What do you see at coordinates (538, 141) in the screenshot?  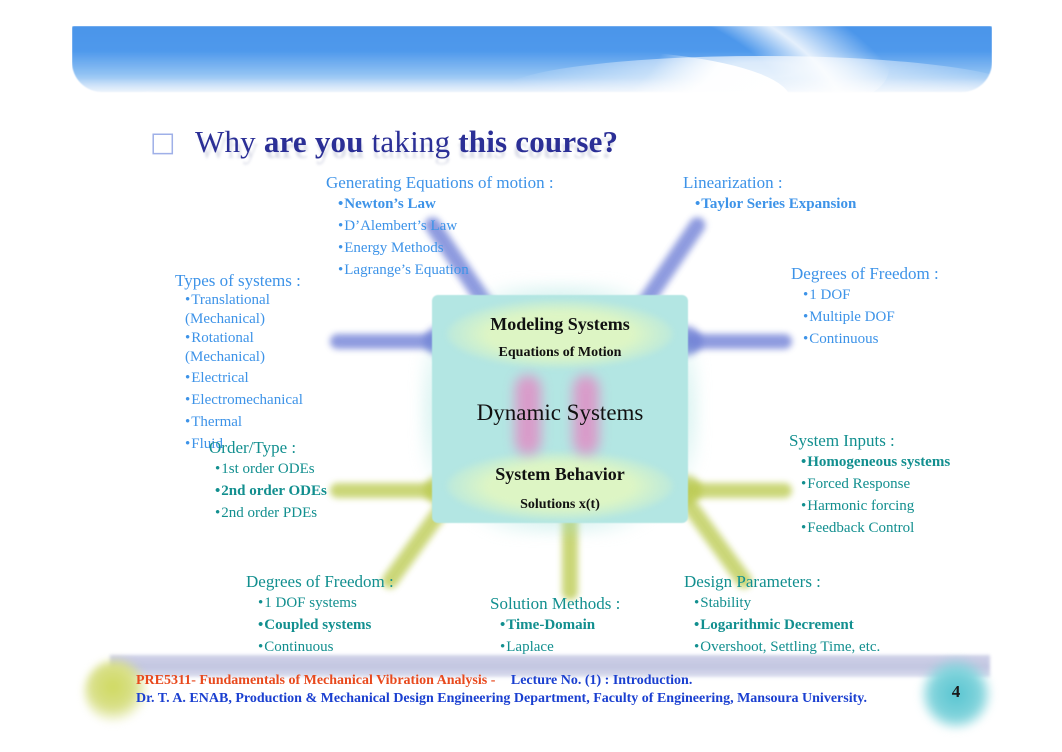 I see `title-part-thiscourse: this course?` at bounding box center [538, 141].